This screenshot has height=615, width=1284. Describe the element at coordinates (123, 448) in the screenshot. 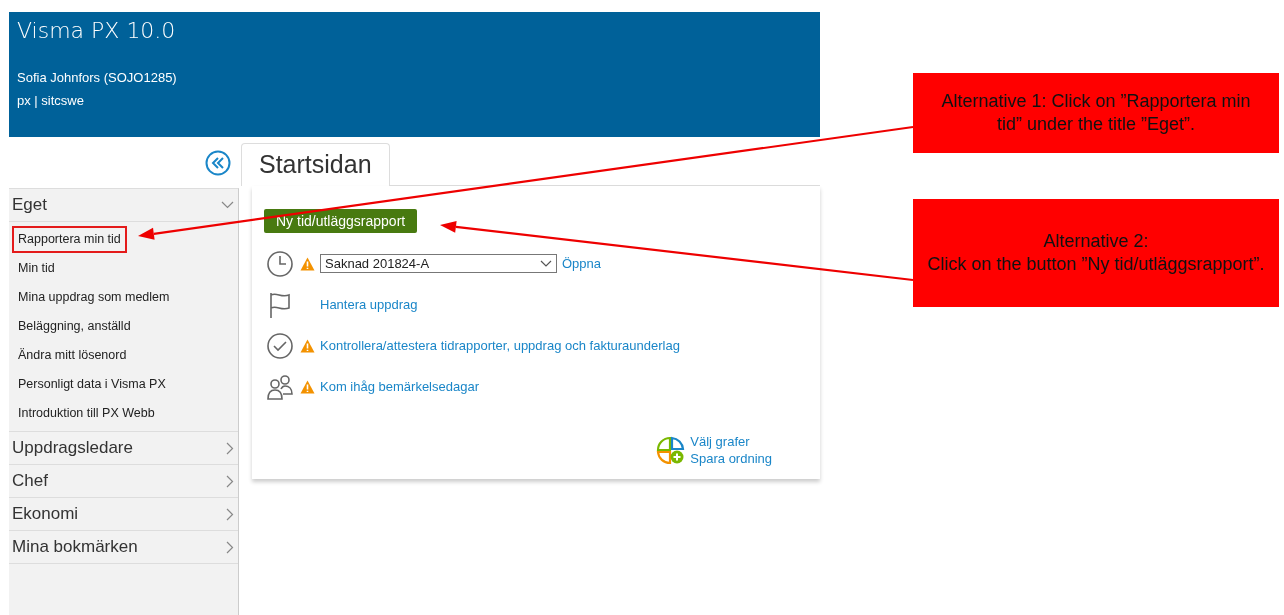

I see `sidebar-section: Uppdragsledare` at that location.